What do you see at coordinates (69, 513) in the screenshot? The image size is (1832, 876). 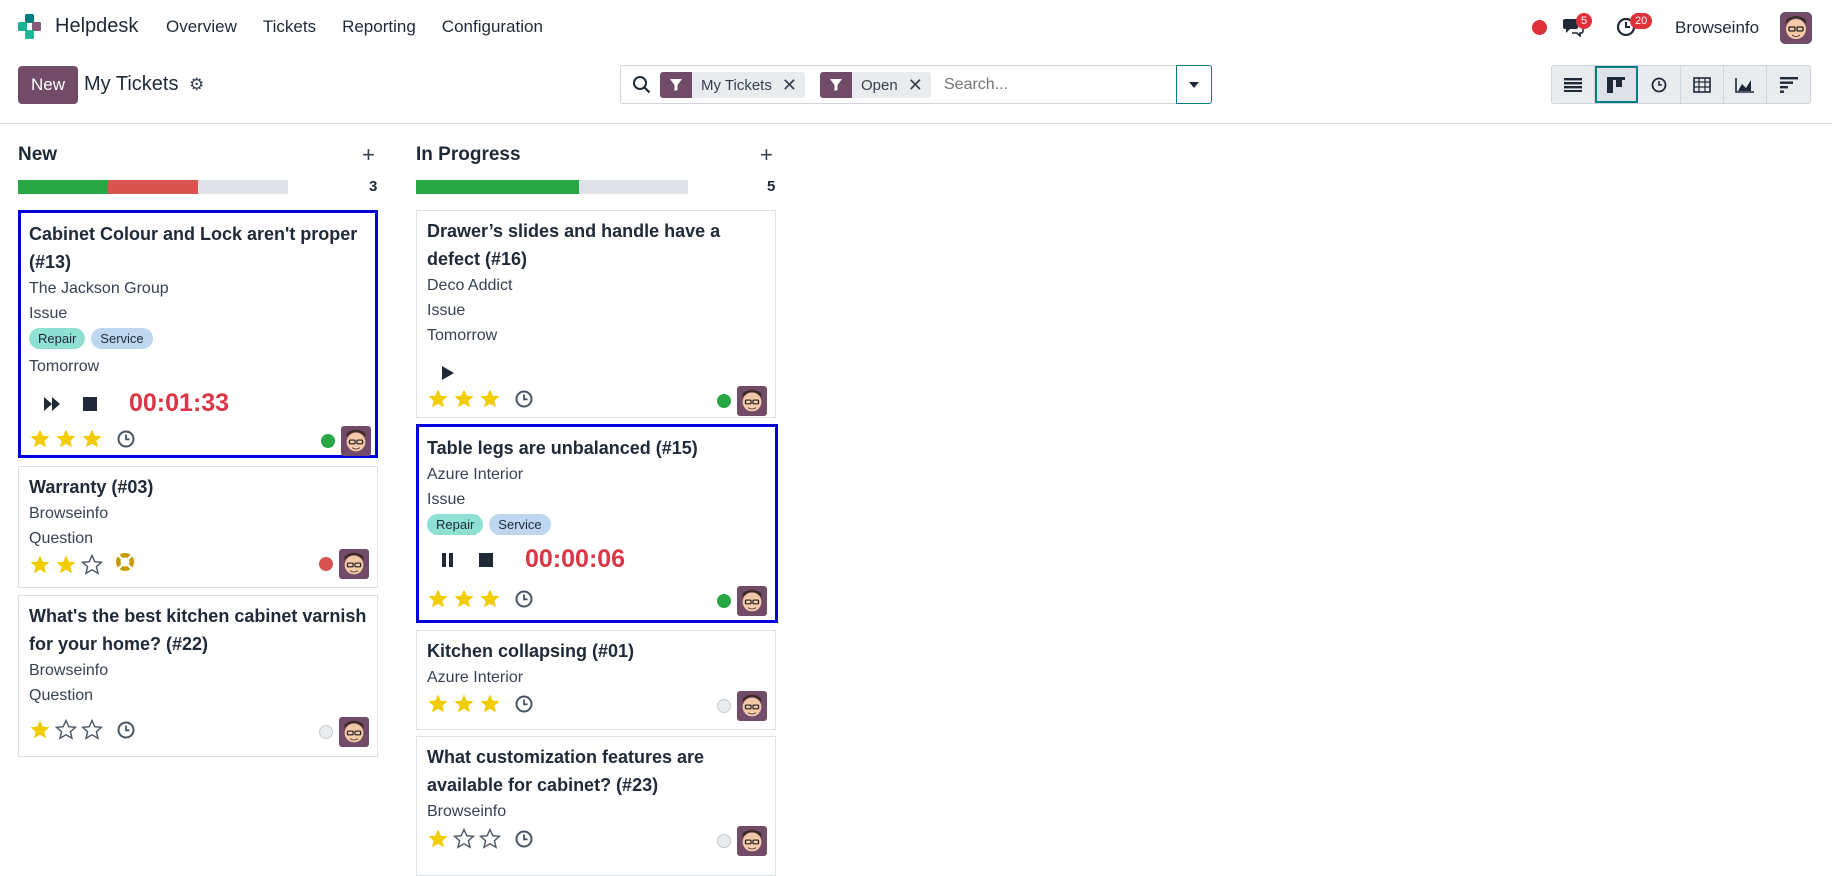 I see `card-customer: Browseinfo` at bounding box center [69, 513].